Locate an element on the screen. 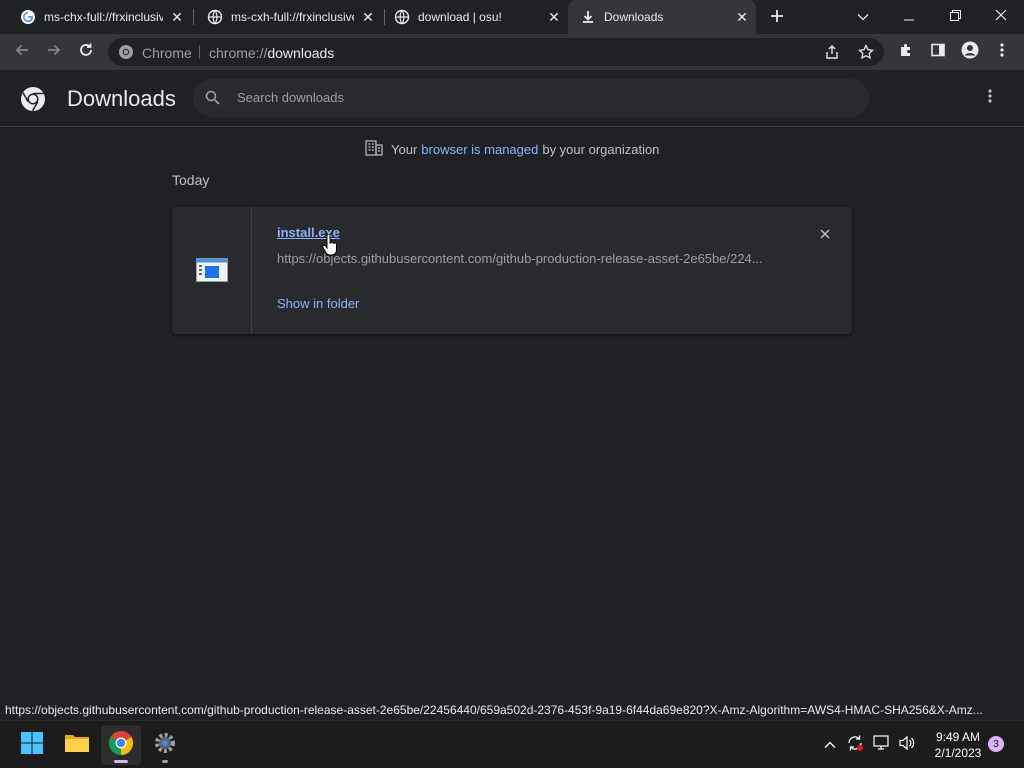 The height and width of the screenshot is (768, 1024). remove-download-button is located at coordinates (825, 235).